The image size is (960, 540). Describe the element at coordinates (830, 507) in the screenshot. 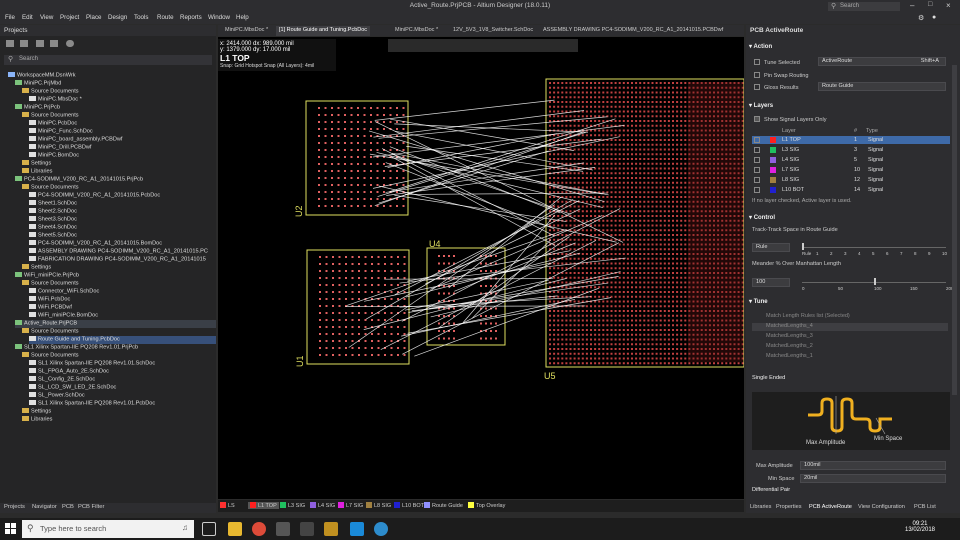

I see `tab-pcb-activeroute: PCB ActiveRoute` at that location.